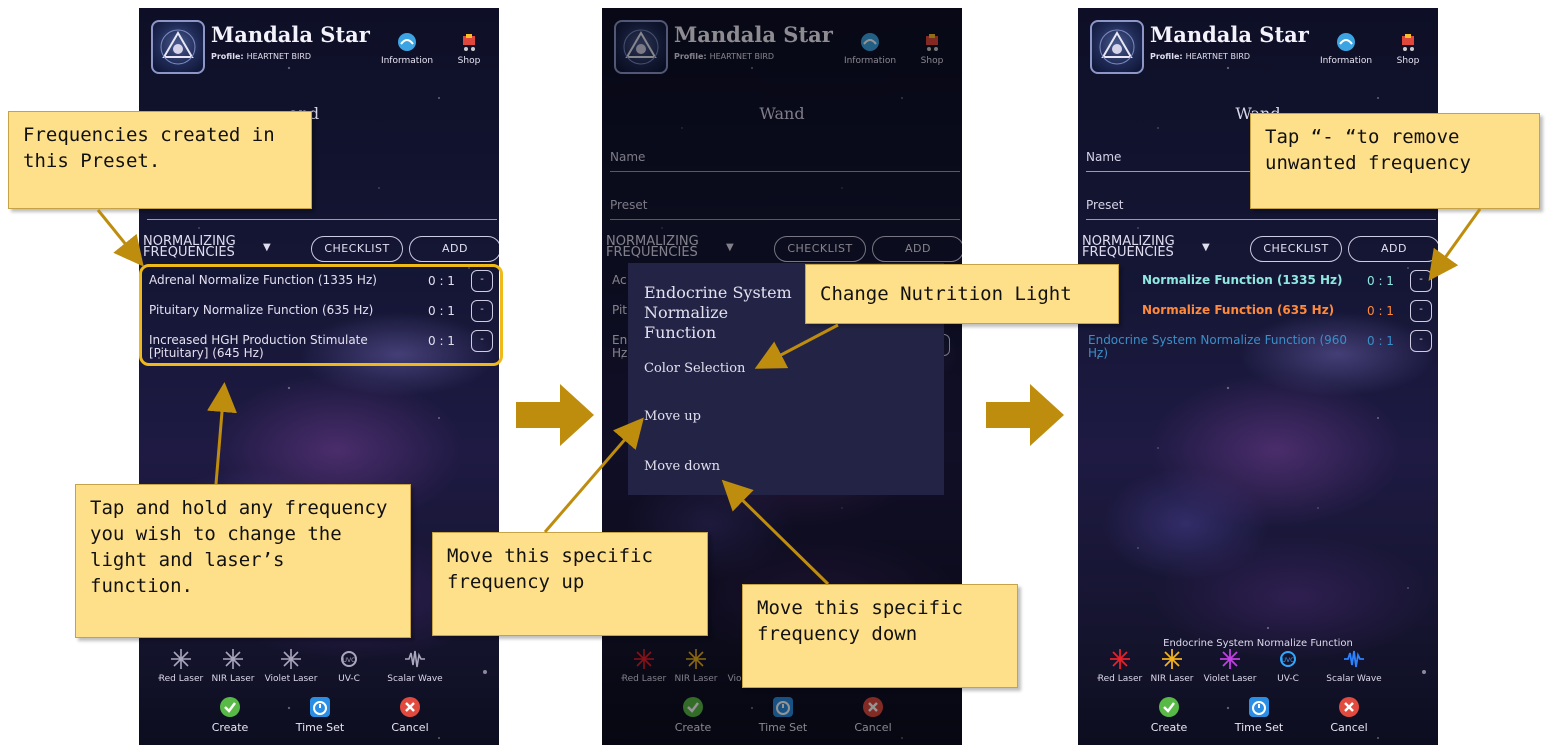 Image resolution: width=1548 pixels, height=745 pixels. Describe the element at coordinates (1260, 313) in the screenshot. I see `frequency-row: Normalize Function (635 Hz) 0 : 1 -` at that location.